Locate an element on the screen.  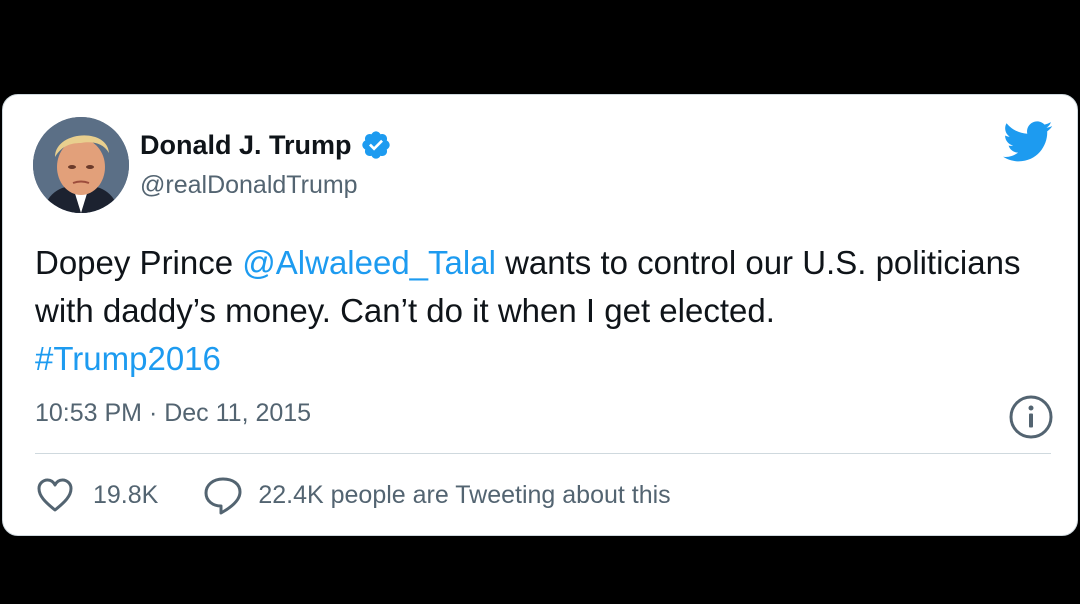
hashtag-link: #Trump2016 is located at coordinates (128, 358).